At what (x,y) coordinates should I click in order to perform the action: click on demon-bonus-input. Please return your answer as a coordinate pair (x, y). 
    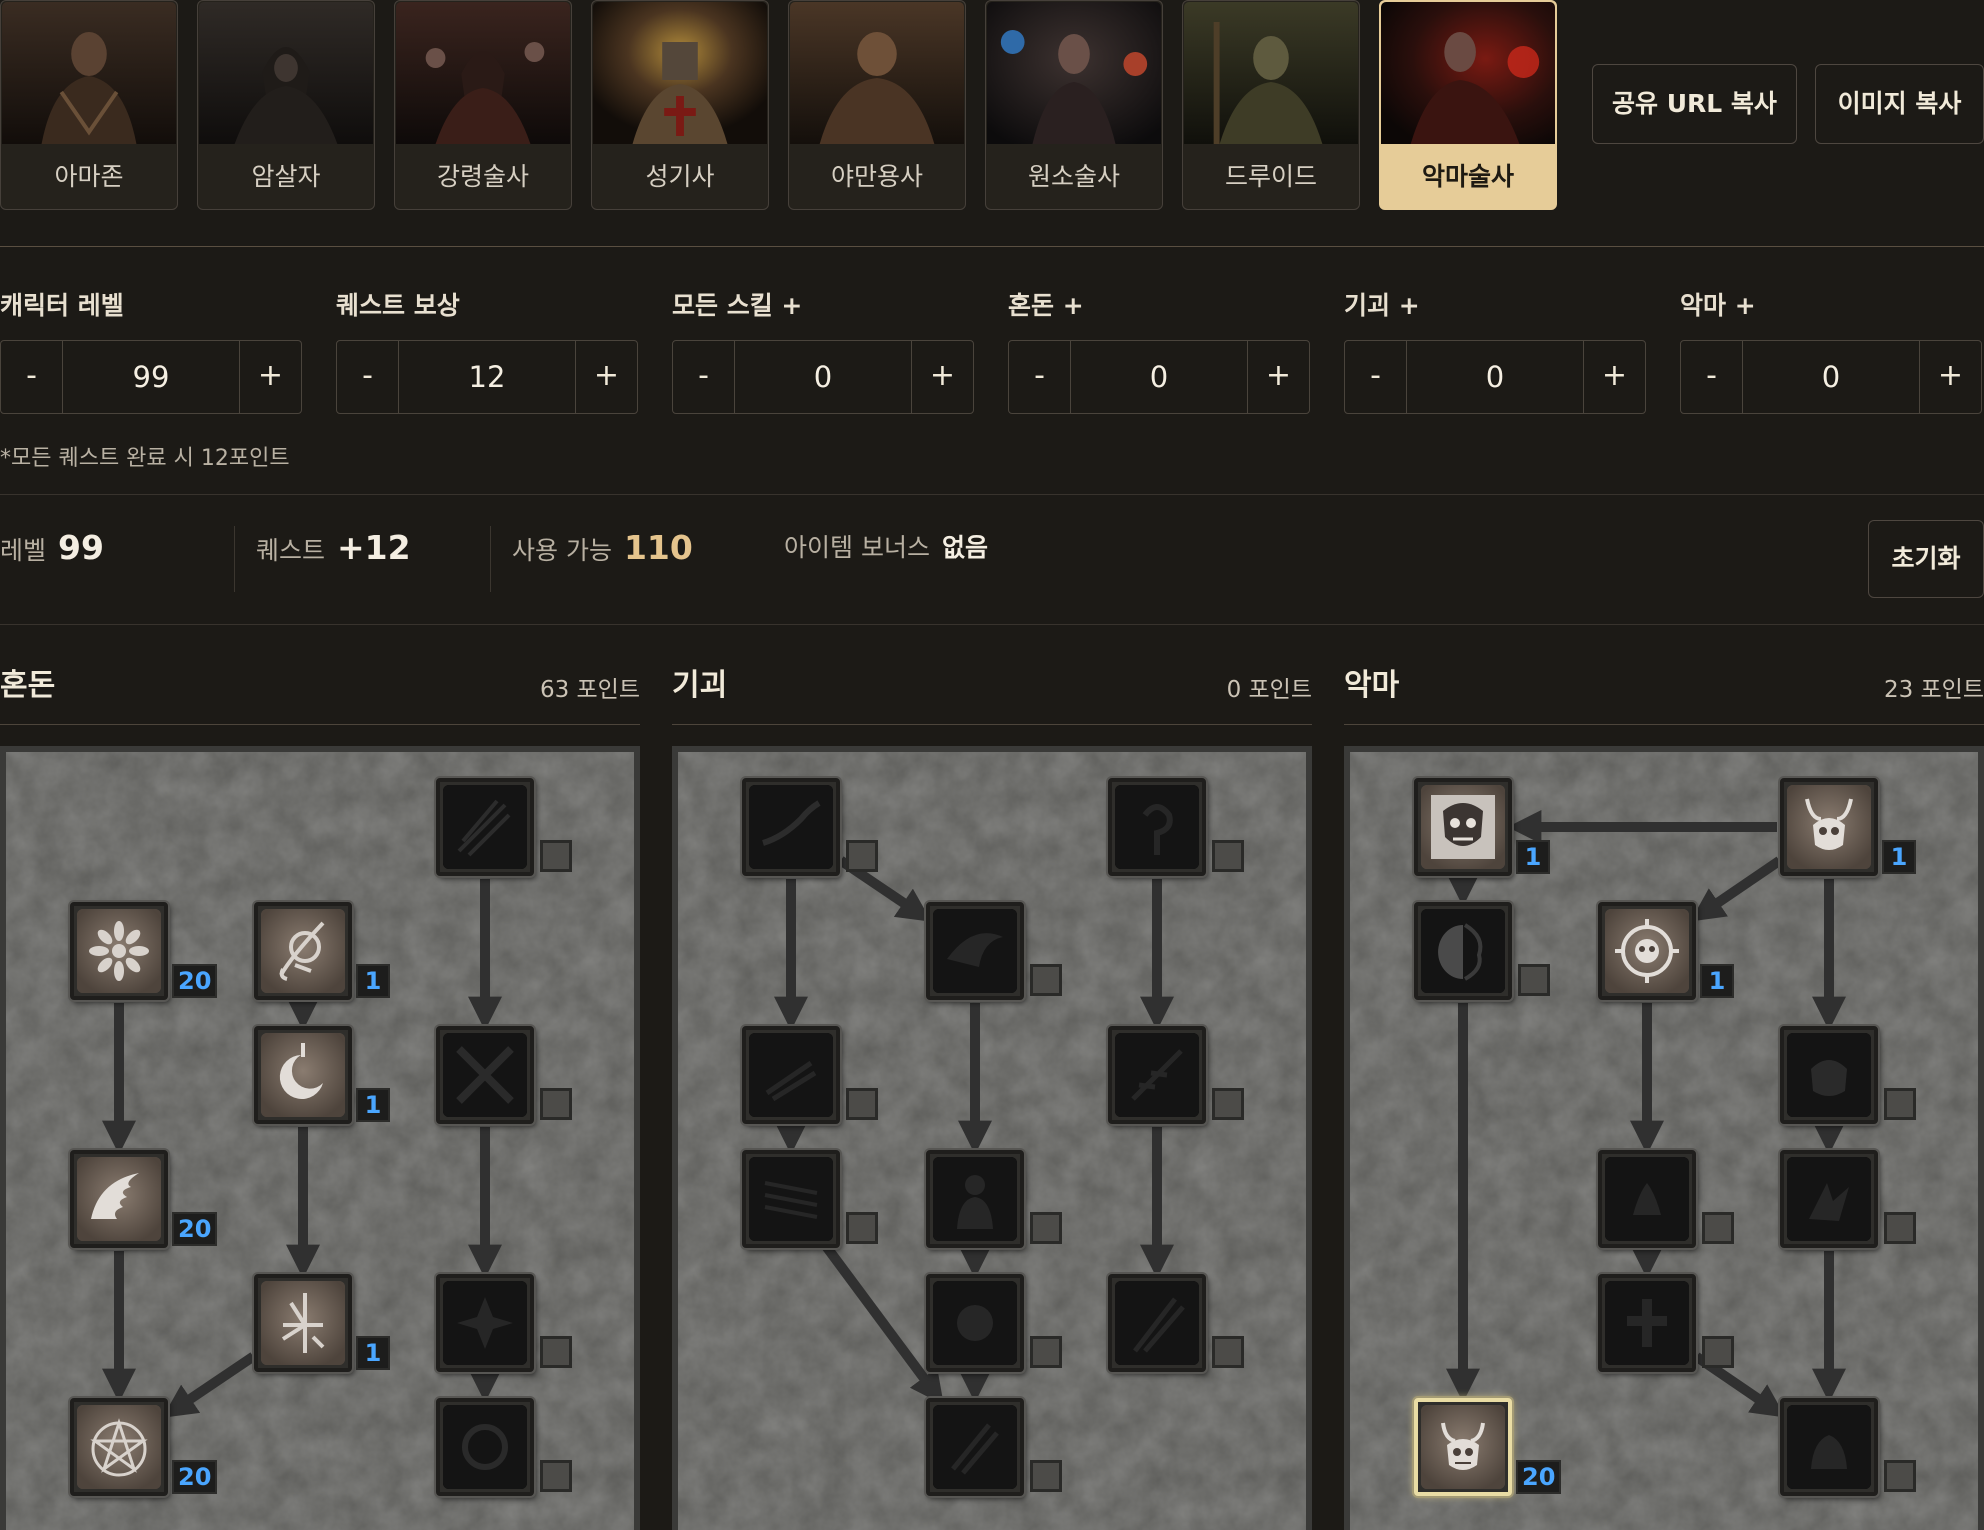
    Looking at the image, I should click on (1831, 377).